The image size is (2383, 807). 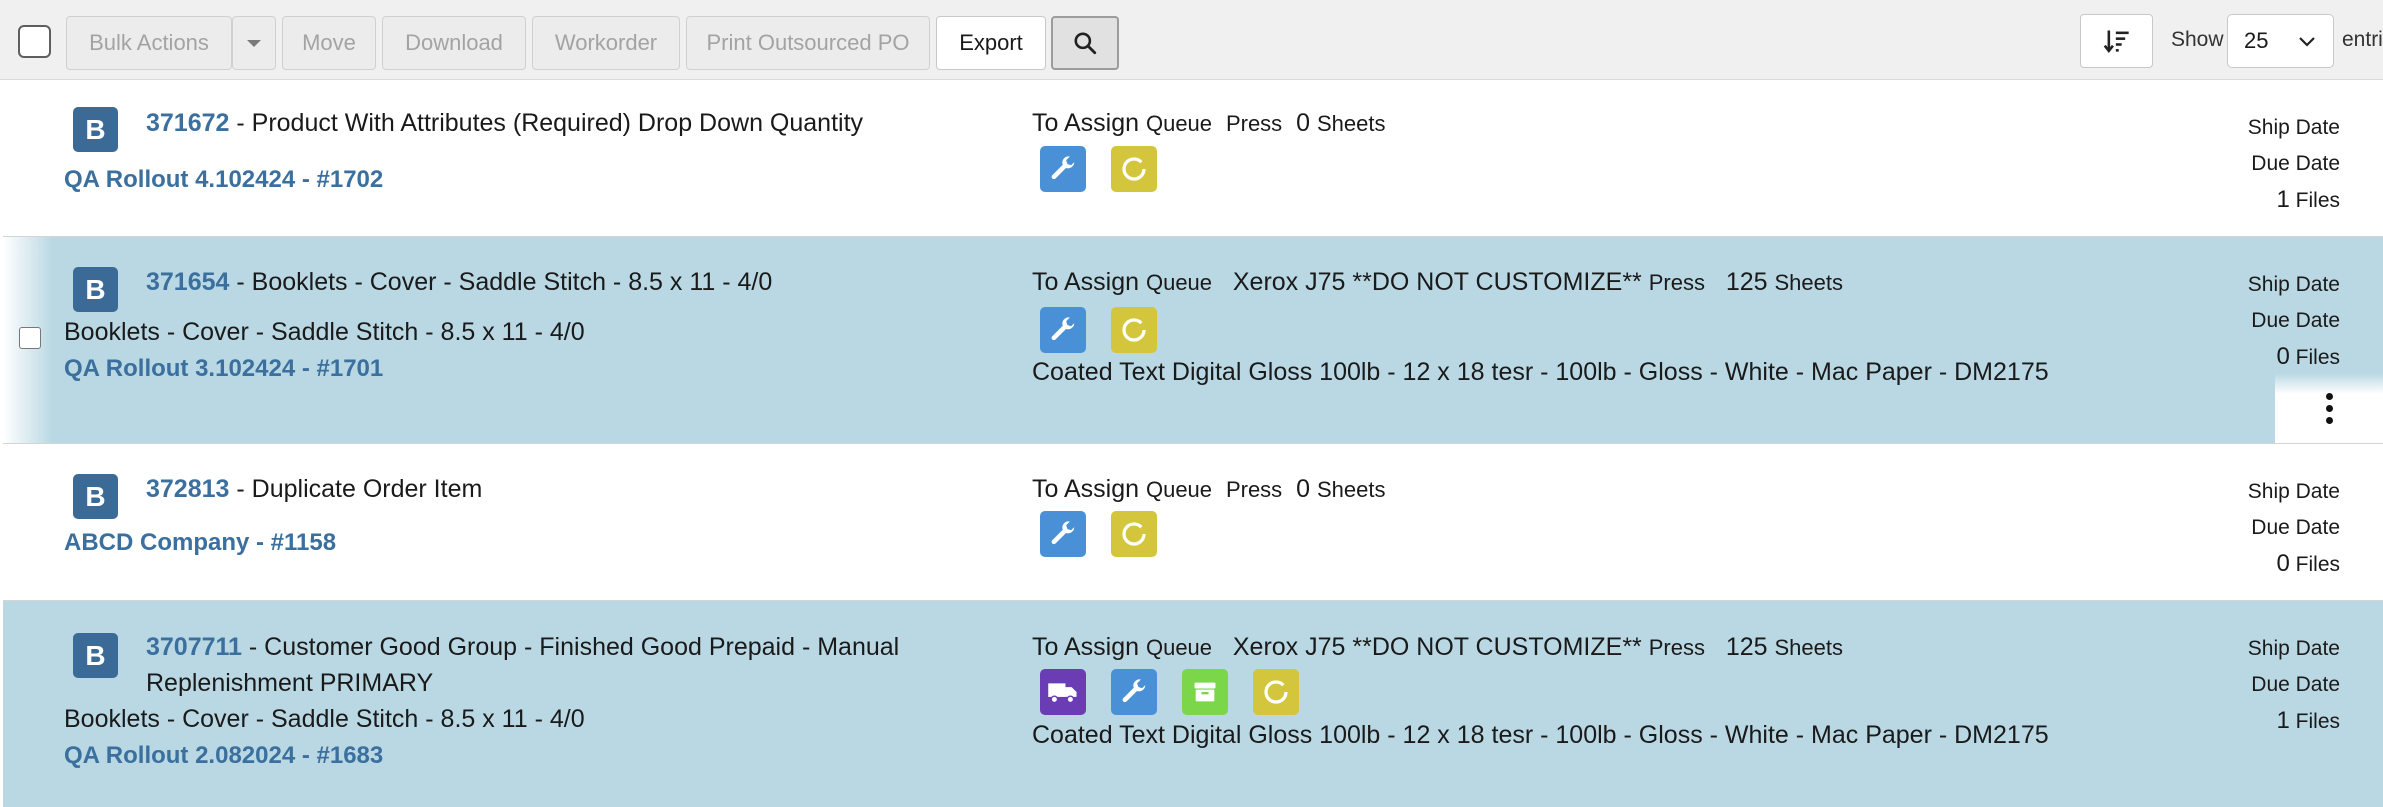 What do you see at coordinates (2307, 42) in the screenshot?
I see `chevron-down-icon` at bounding box center [2307, 42].